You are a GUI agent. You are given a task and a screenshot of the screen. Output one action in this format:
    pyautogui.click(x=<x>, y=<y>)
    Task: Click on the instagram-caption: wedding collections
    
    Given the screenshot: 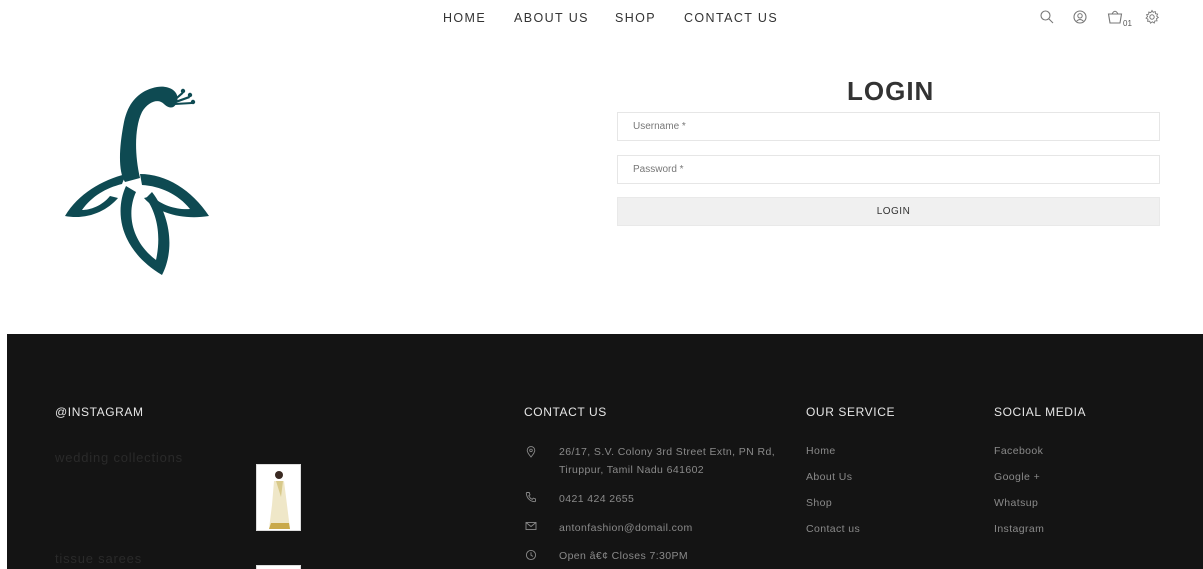 What is the action you would take?
    pyautogui.click(x=119, y=457)
    